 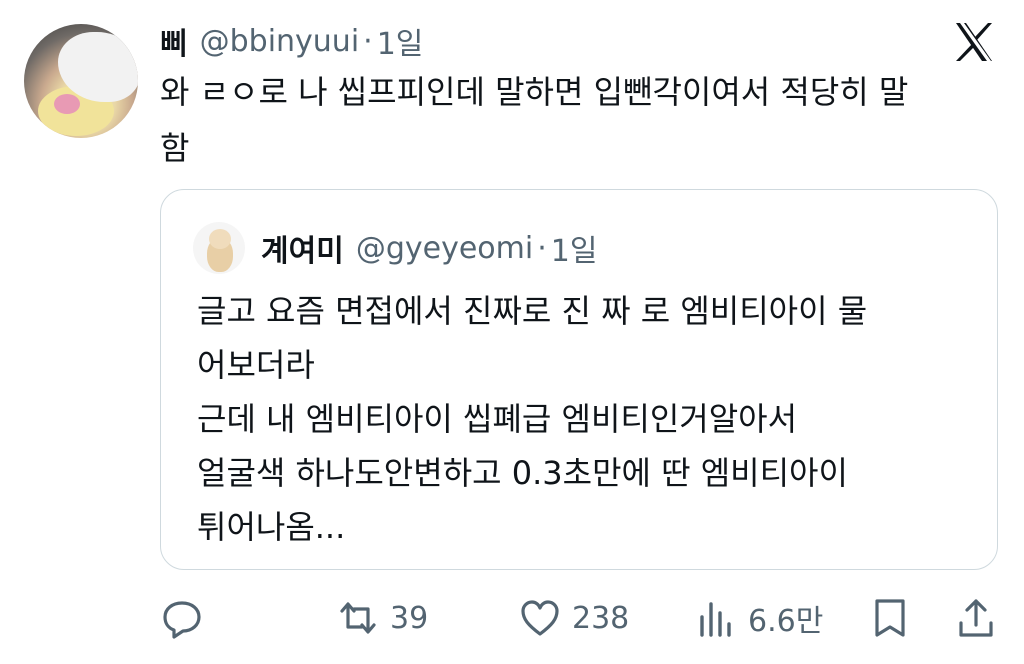 What do you see at coordinates (574, 248) in the screenshot?
I see `quoted-time: 1일` at bounding box center [574, 248].